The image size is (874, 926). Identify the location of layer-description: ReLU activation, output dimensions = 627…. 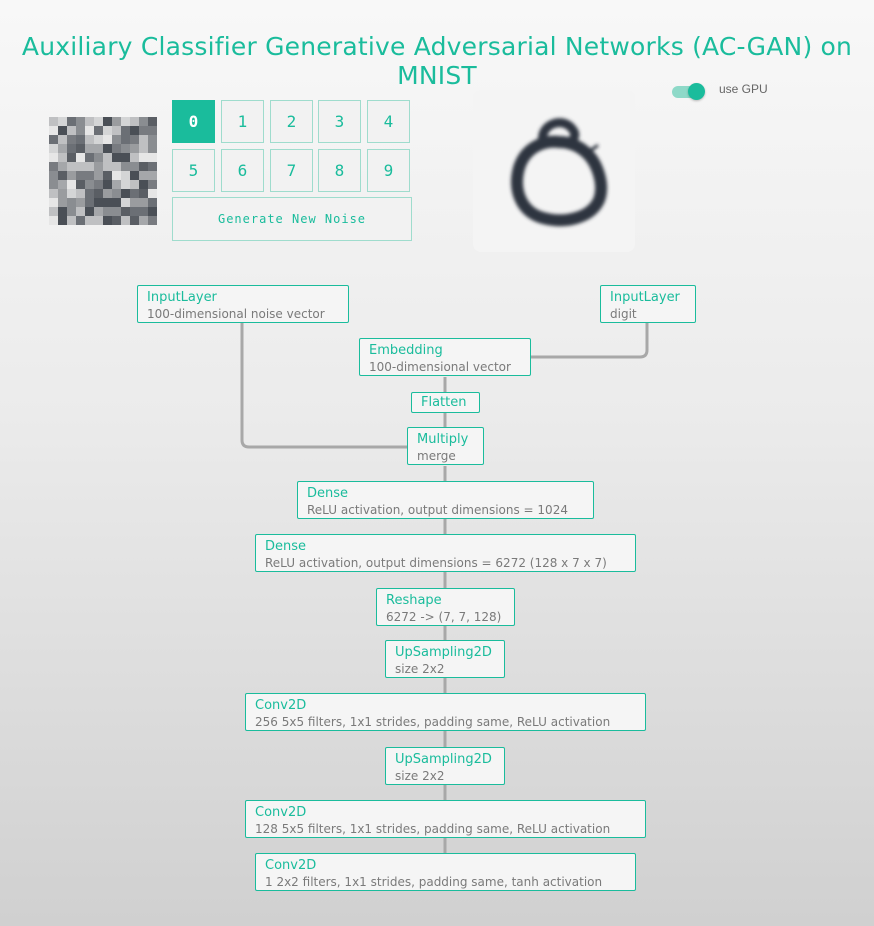
(436, 563).